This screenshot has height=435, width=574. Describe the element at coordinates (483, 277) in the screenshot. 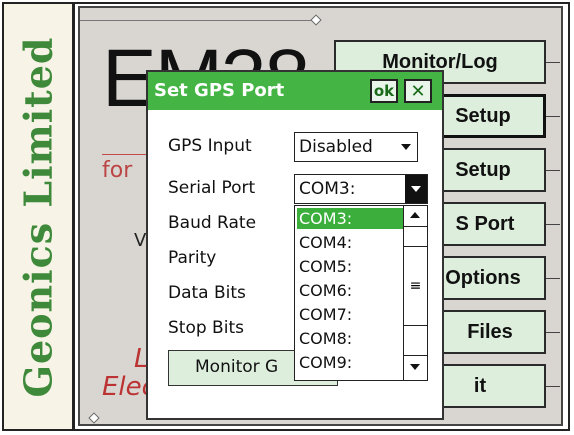

I see `menu-button-label: Options` at that location.